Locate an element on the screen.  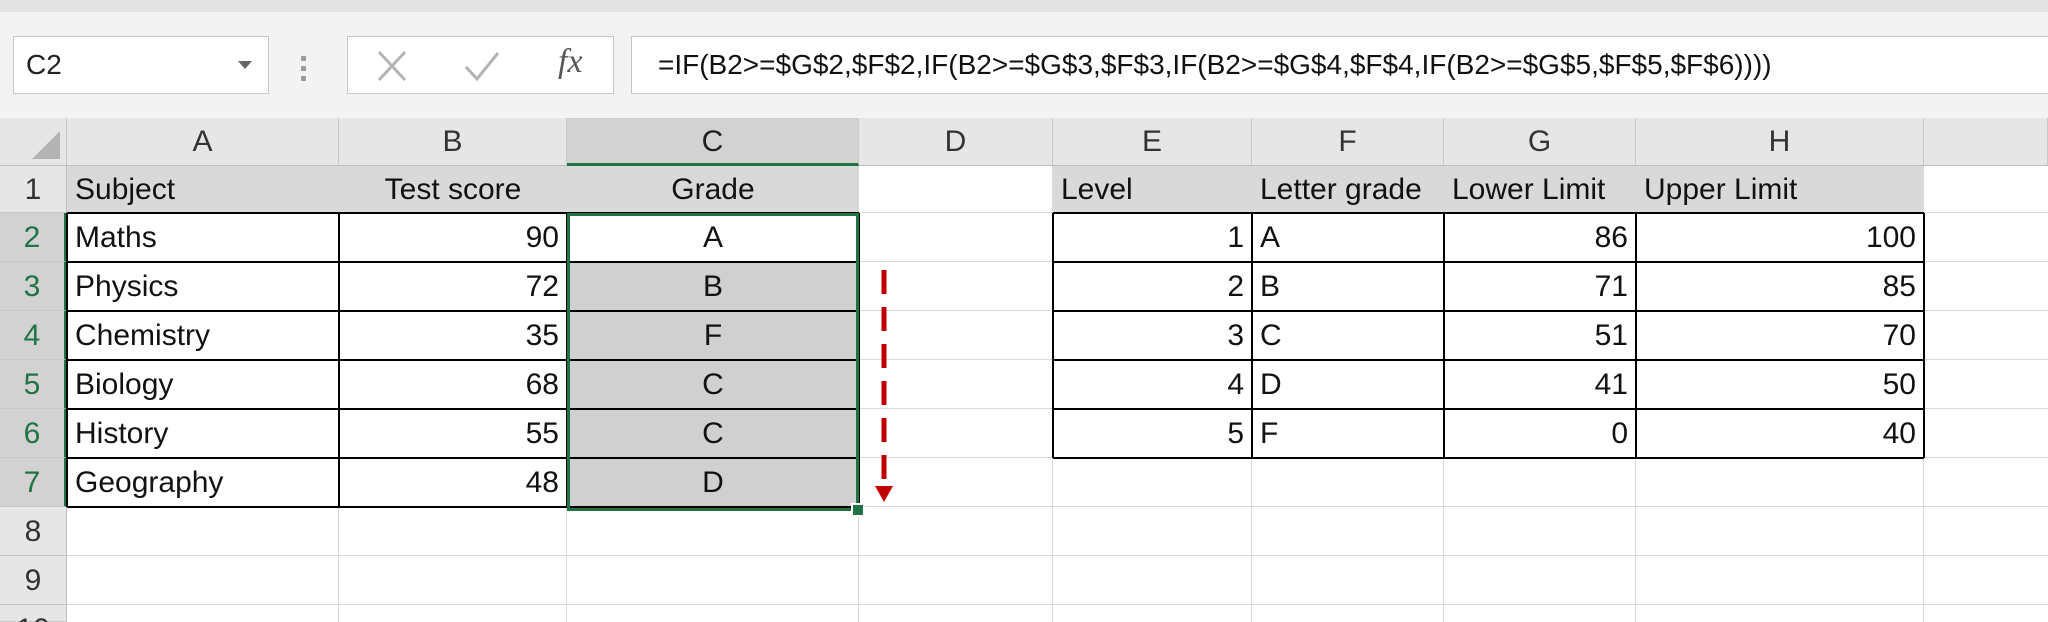
table-cell: B is located at coordinates (1348, 286).